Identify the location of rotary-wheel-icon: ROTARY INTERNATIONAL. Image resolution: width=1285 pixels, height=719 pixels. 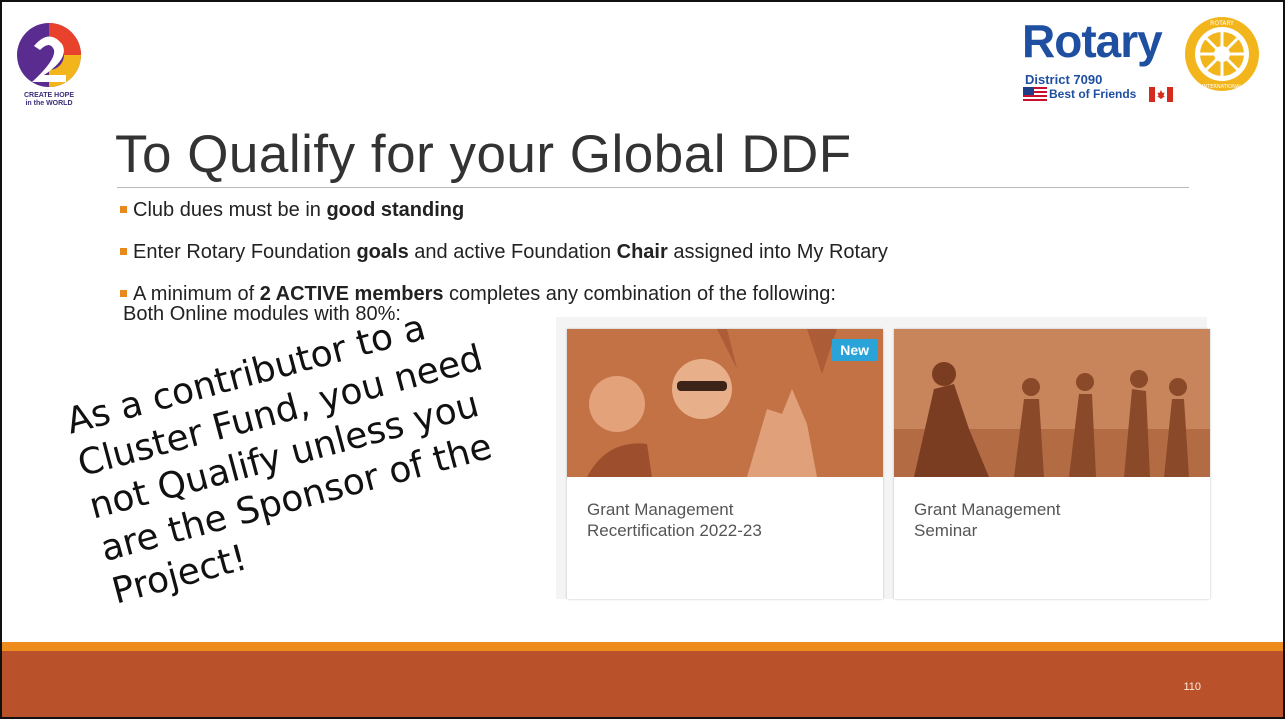
(1222, 54).